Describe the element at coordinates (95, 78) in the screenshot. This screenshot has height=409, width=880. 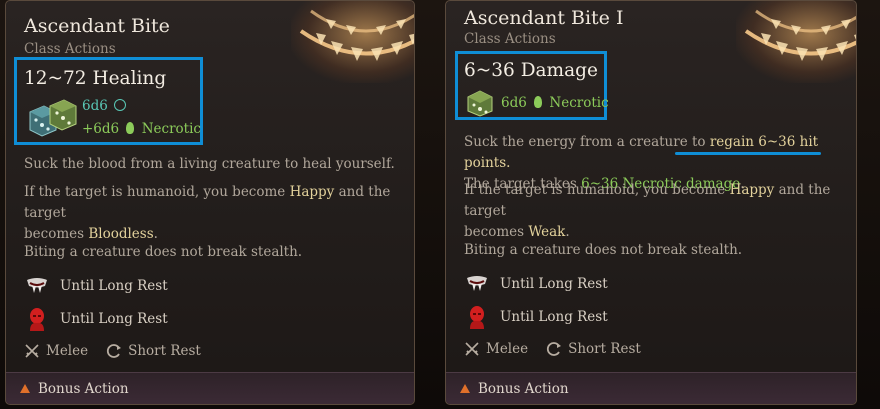
I see `effect-amount: 12~72 Healing` at that location.